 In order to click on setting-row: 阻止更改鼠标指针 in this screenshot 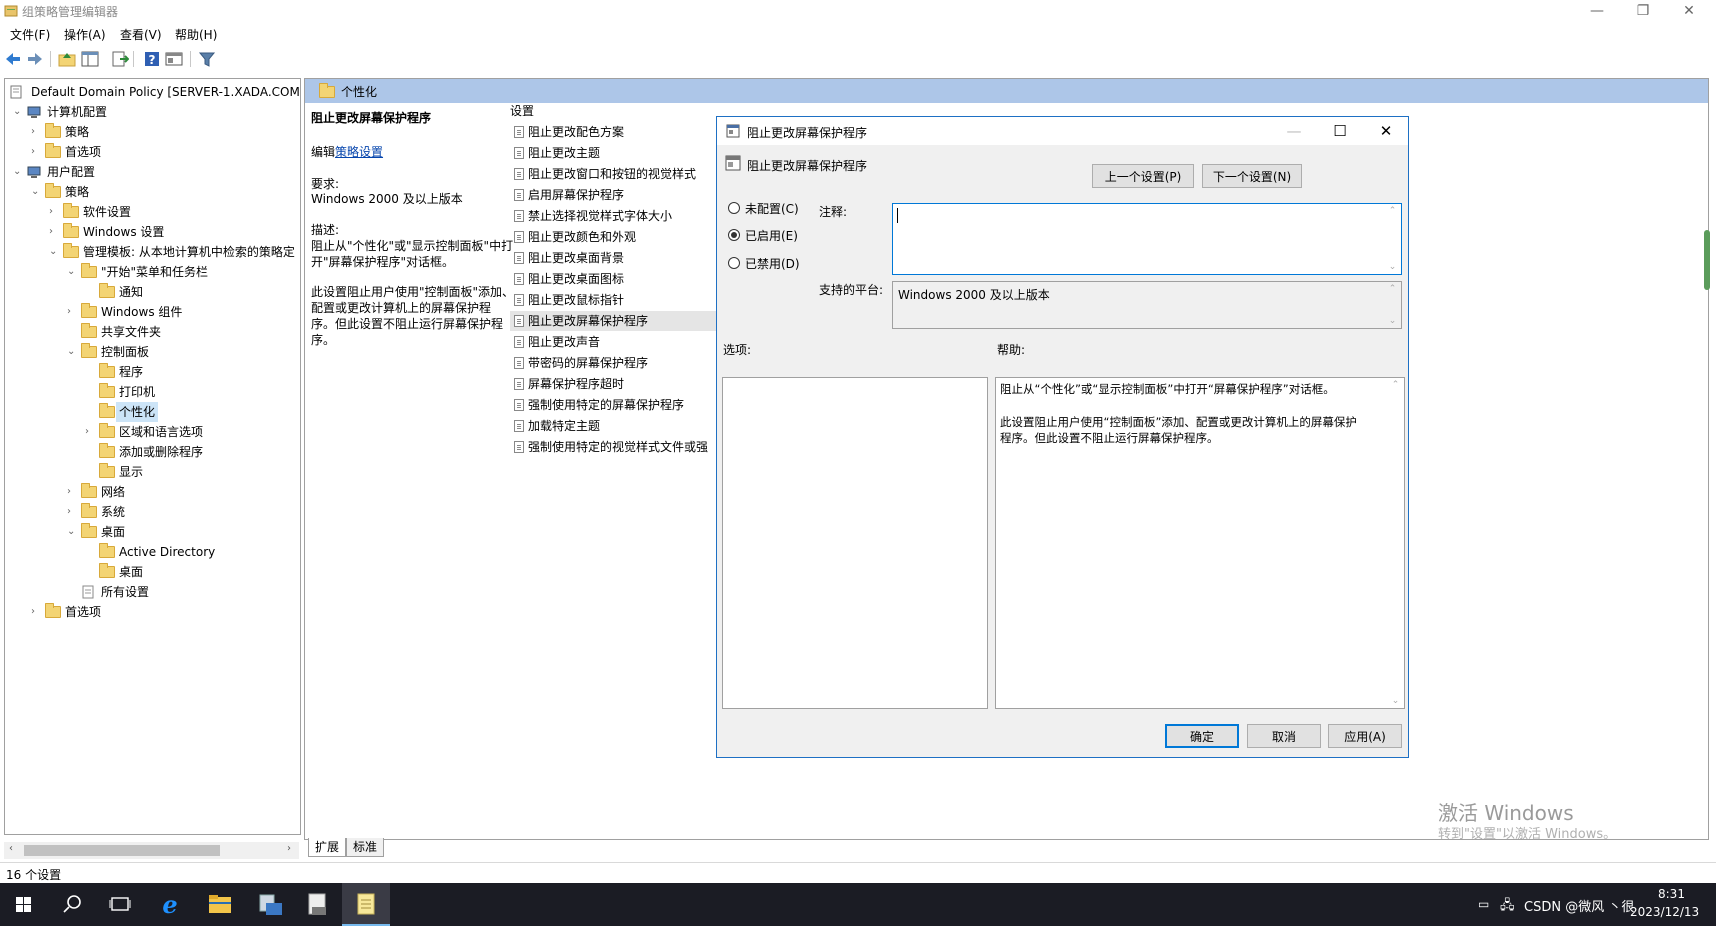, I will do `click(610, 300)`.